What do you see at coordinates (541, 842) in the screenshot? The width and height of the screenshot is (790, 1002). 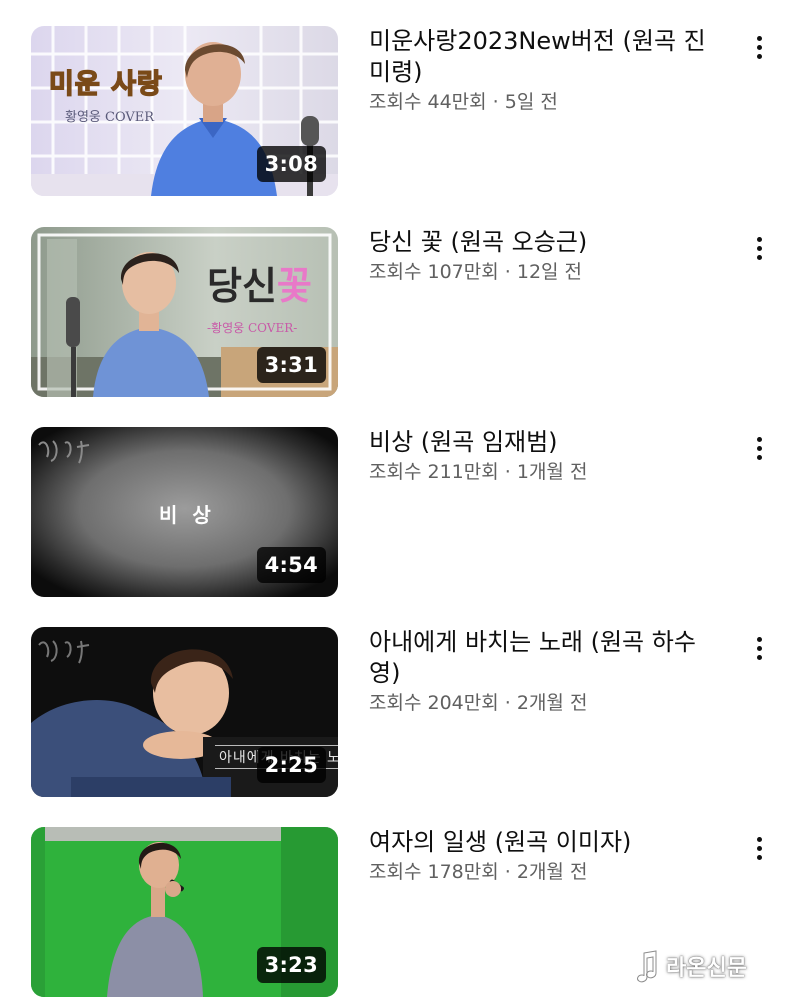 I see `video-title: 여자의 일생 (원곡 이미자)` at bounding box center [541, 842].